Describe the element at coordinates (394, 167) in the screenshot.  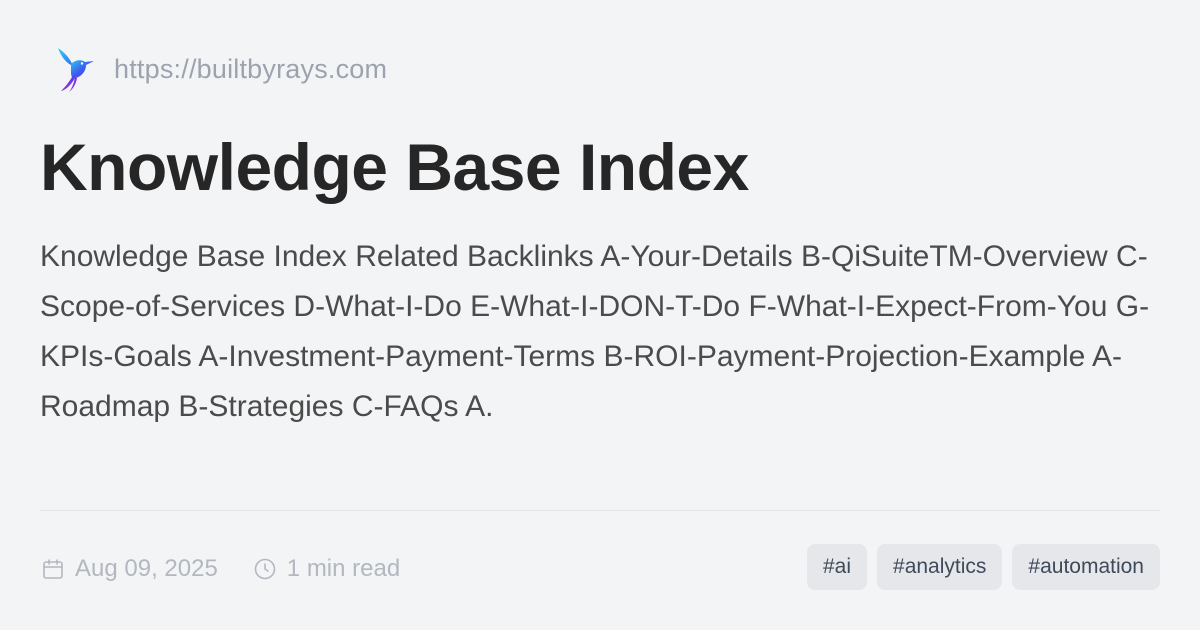
I see `page-title: Knowledge Base Index` at that location.